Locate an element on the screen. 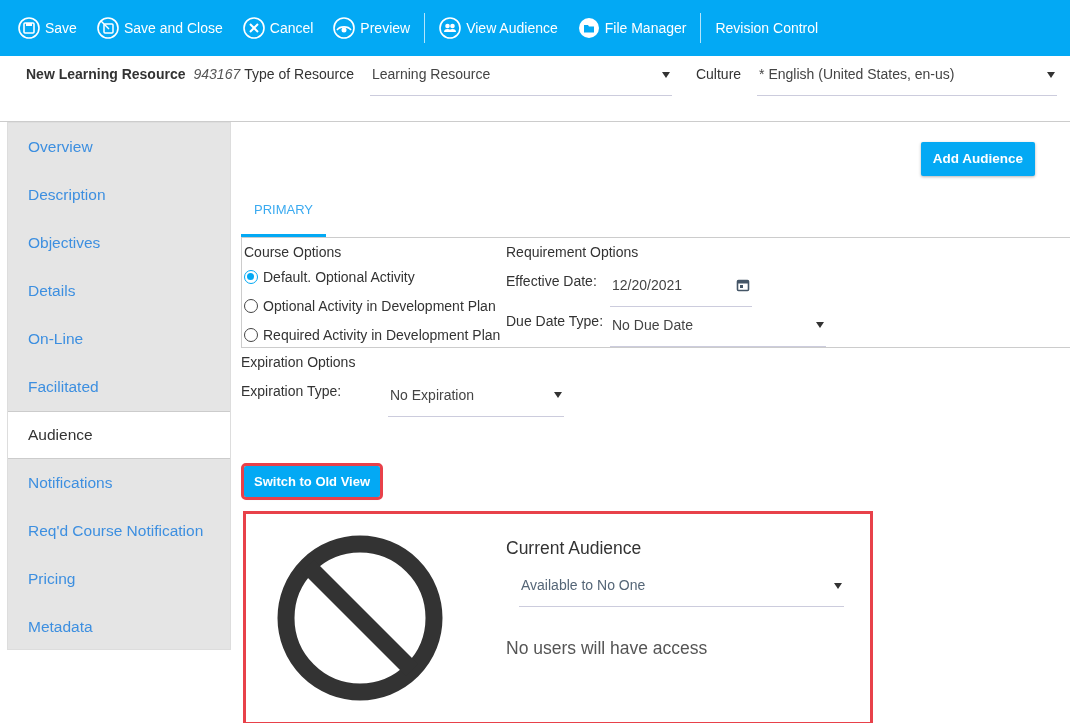 The height and width of the screenshot is (723, 1070). dropdown-field: Learning Resource is located at coordinates (520, 78).